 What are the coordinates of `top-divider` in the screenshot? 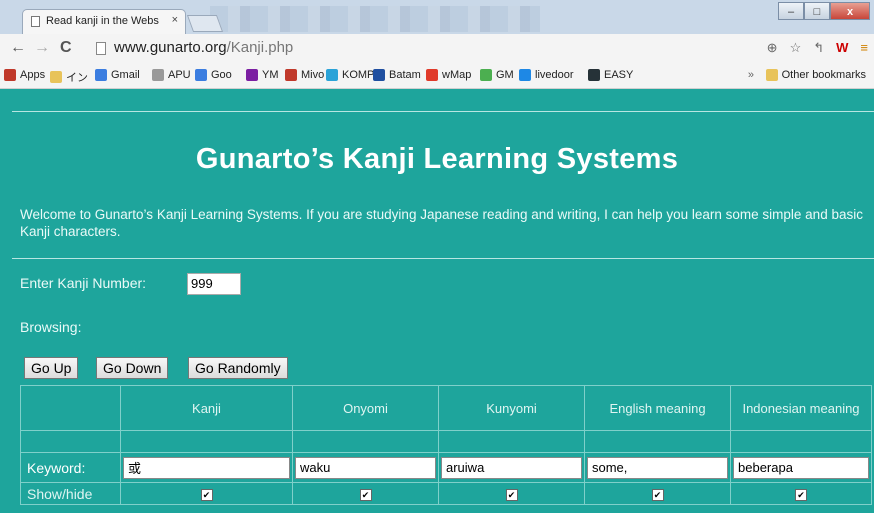 It's located at (443, 111).